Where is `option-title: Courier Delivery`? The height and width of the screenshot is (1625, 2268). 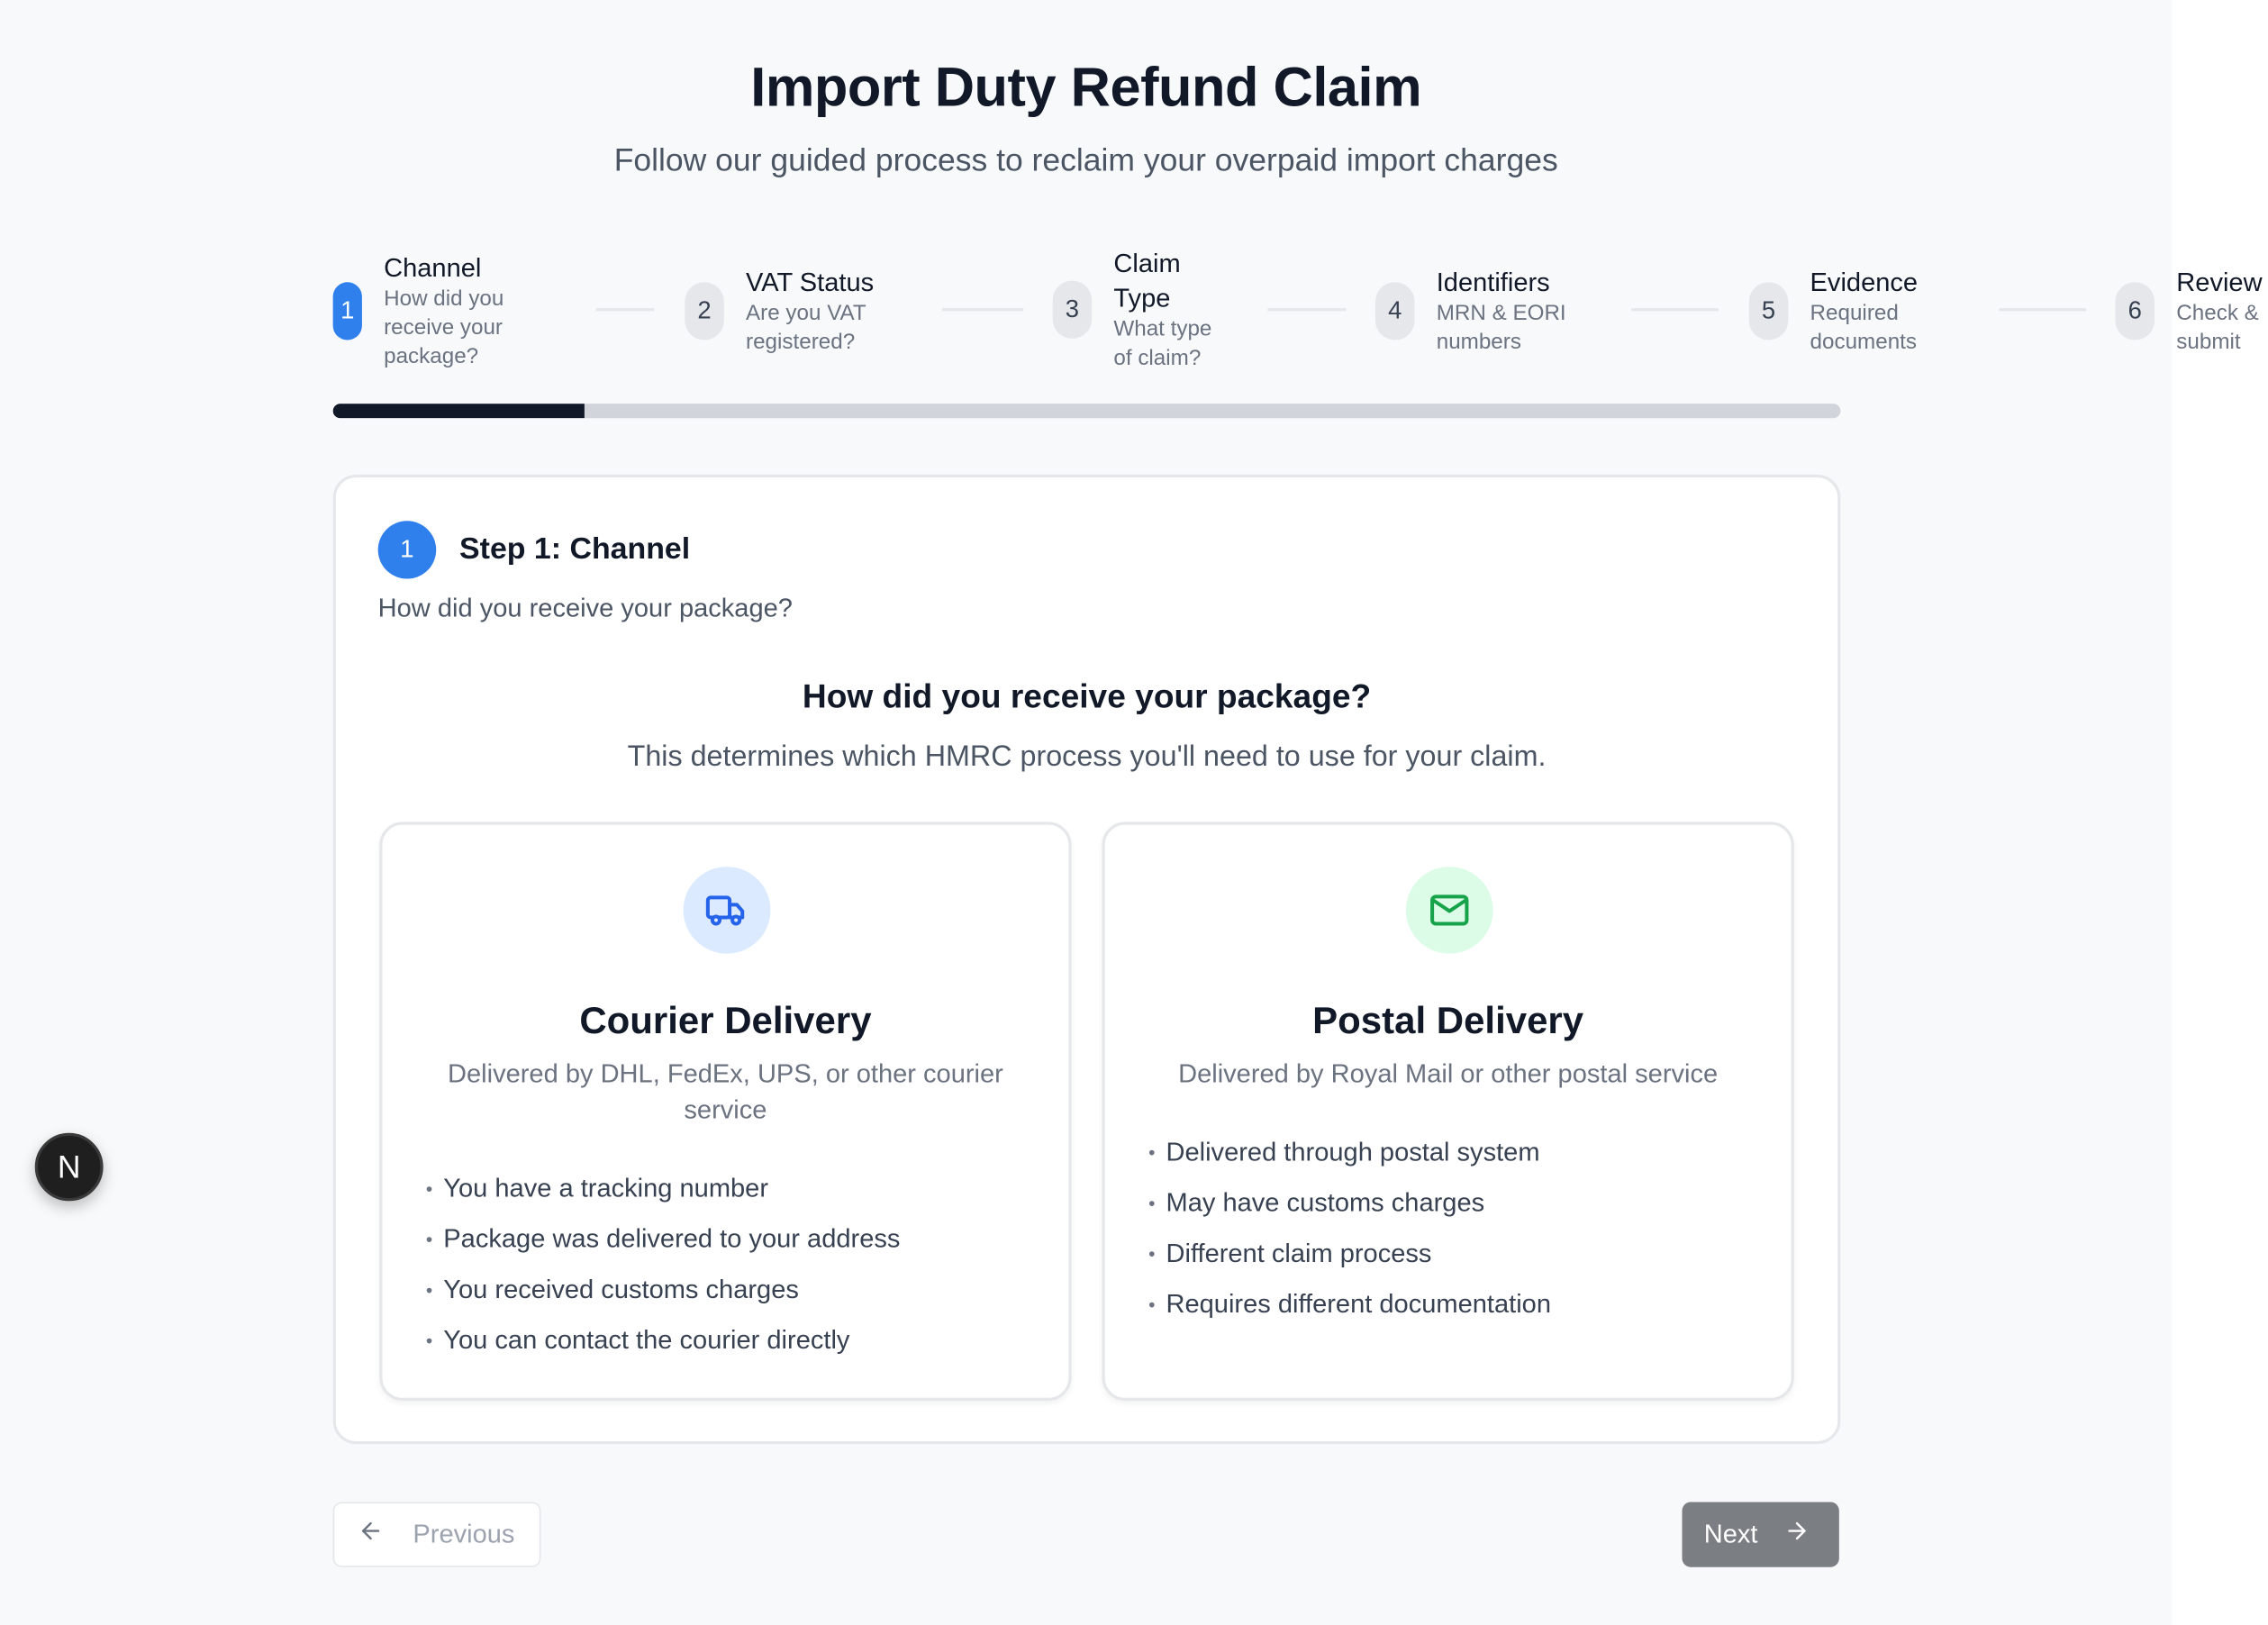
option-title: Courier Delivery is located at coordinates (725, 1020).